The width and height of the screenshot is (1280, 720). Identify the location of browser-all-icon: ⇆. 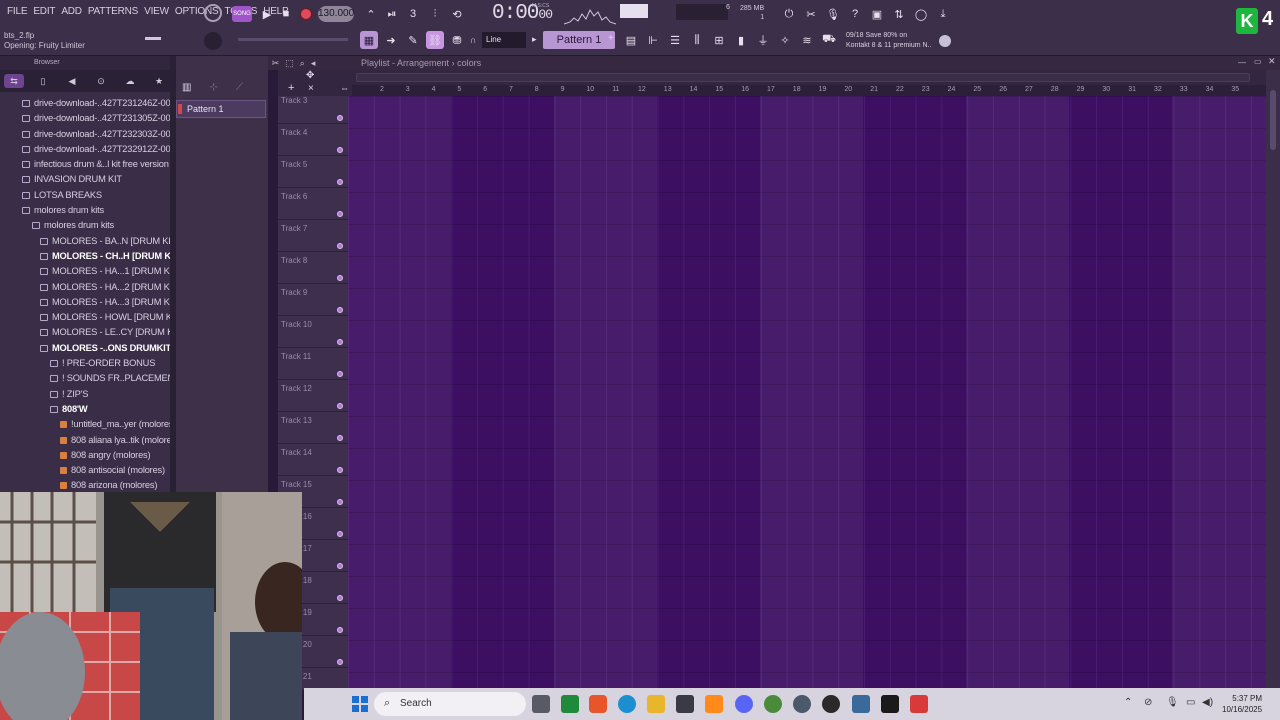
(14, 81).